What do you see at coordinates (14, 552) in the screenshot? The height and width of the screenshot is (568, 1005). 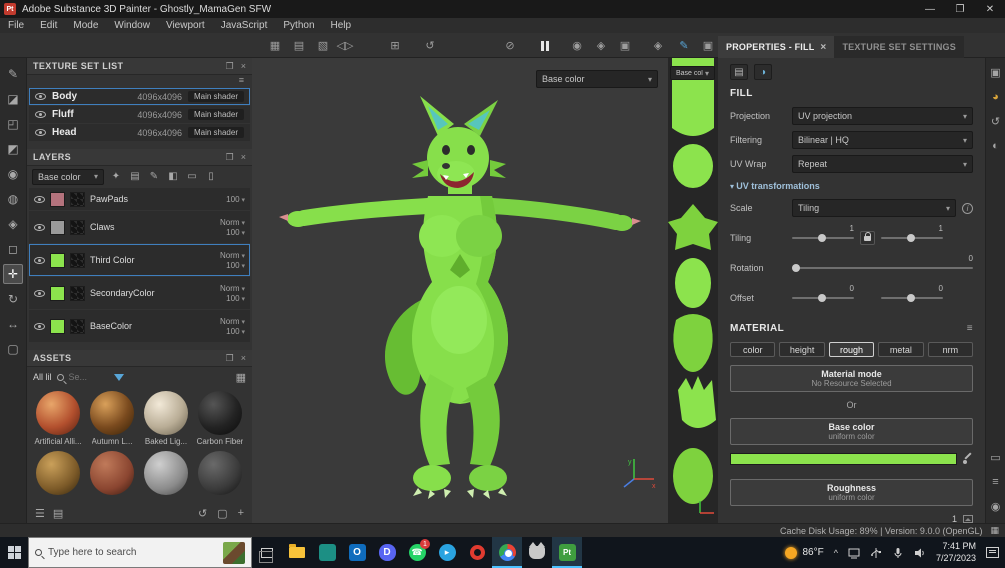 I see `start-button` at bounding box center [14, 552].